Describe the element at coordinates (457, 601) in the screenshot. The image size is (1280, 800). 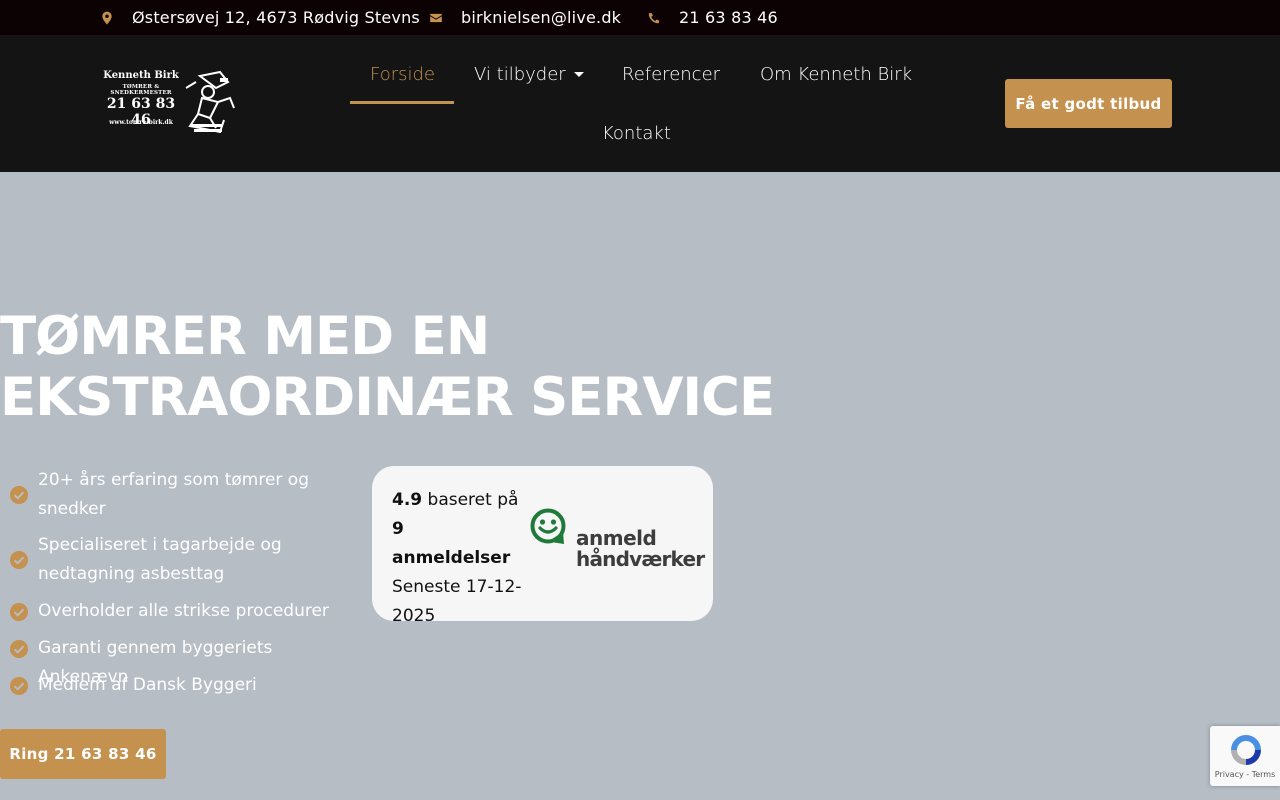
I see `review-latest: Seneste 17-12-2025` at that location.